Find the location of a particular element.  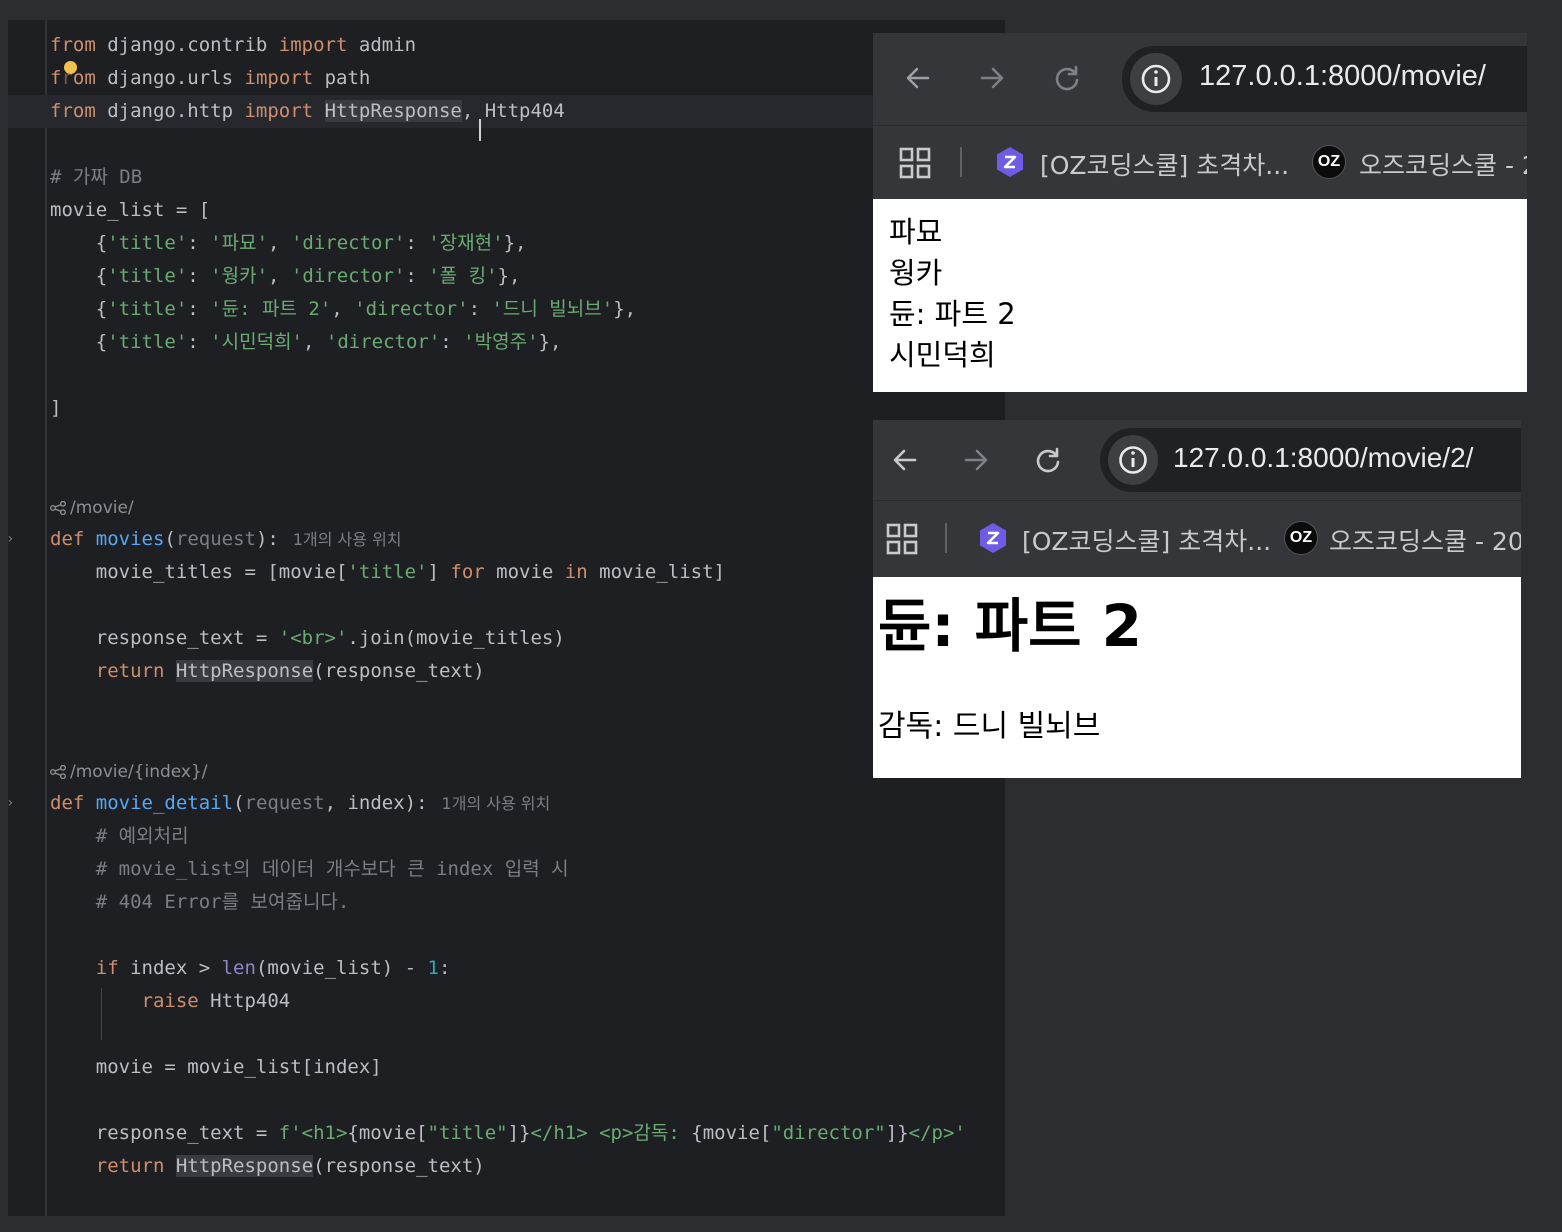

movie-title-line: 듄: 파트 2 is located at coordinates (952, 314).